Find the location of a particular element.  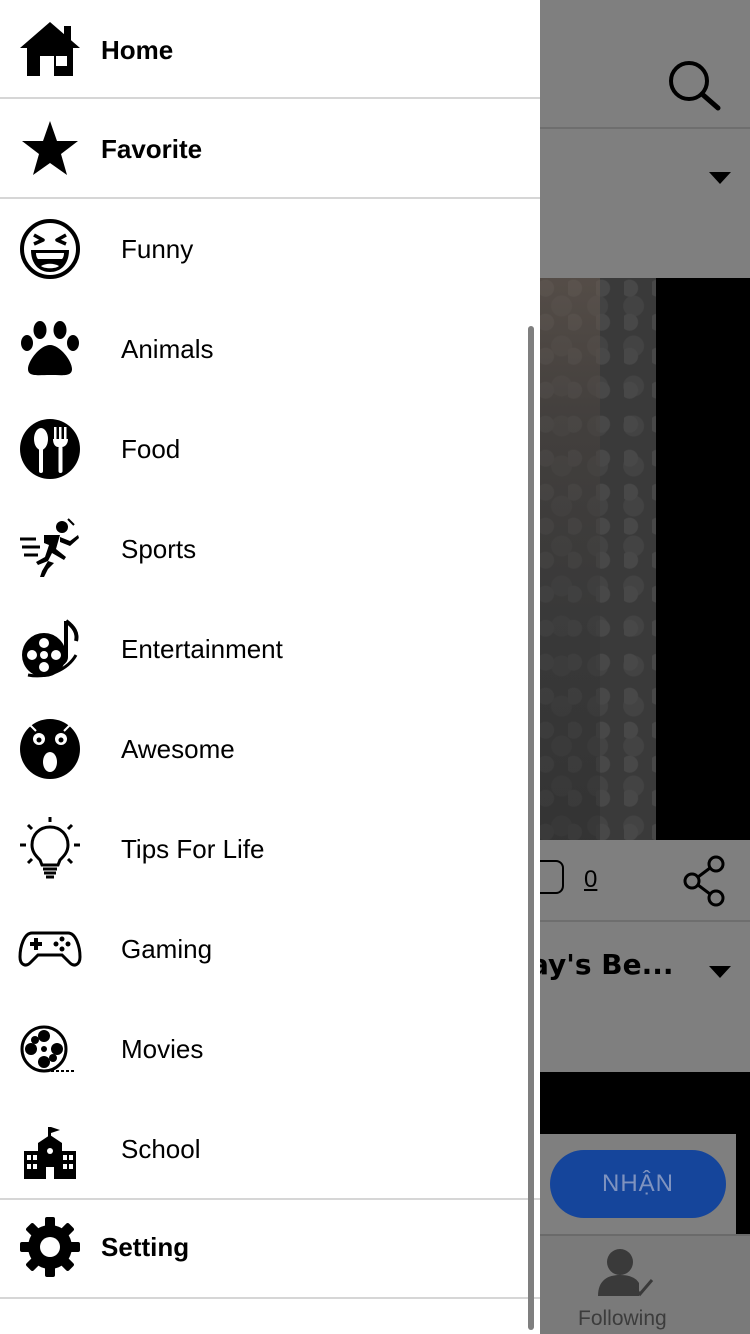

drawer-item-label: Funny is located at coordinates (157, 248).